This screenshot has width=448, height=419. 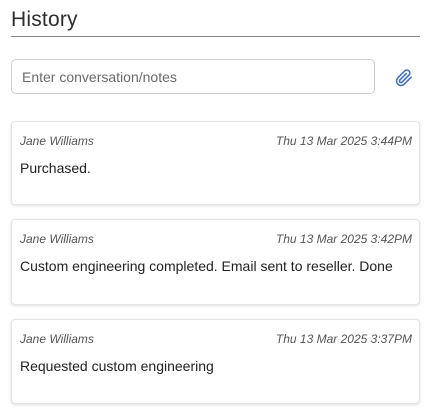 What do you see at coordinates (343, 339) in the screenshot?
I see `entry-timestamp: Thu 13 Mar 2025 3:37PM` at bounding box center [343, 339].